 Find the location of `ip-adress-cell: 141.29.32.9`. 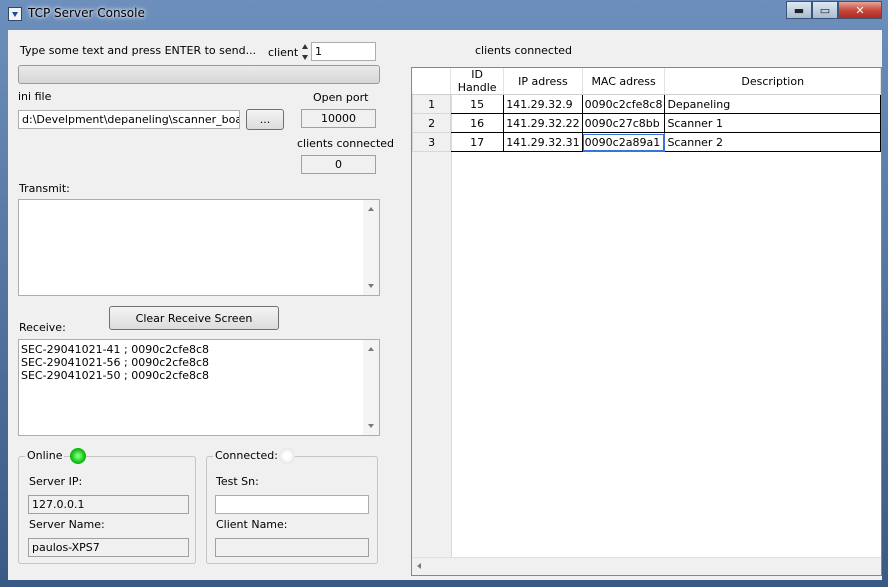

ip-adress-cell: 141.29.32.9 is located at coordinates (543, 104).